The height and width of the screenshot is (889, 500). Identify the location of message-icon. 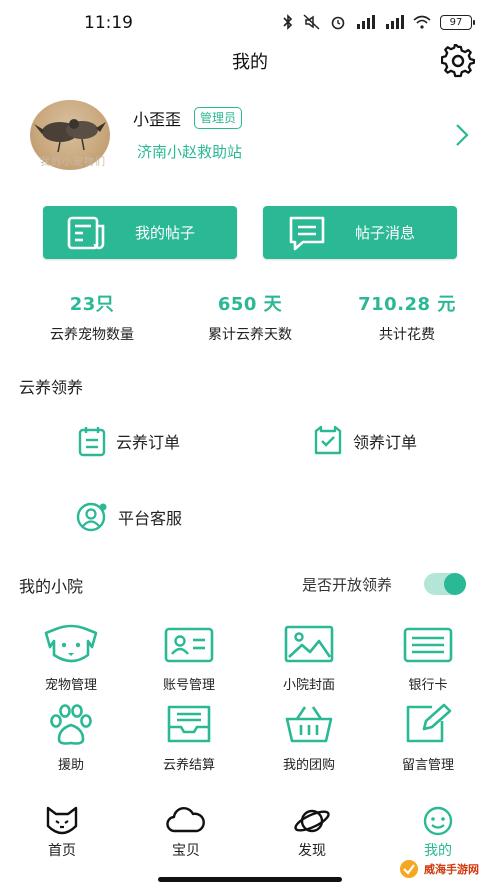
(307, 233).